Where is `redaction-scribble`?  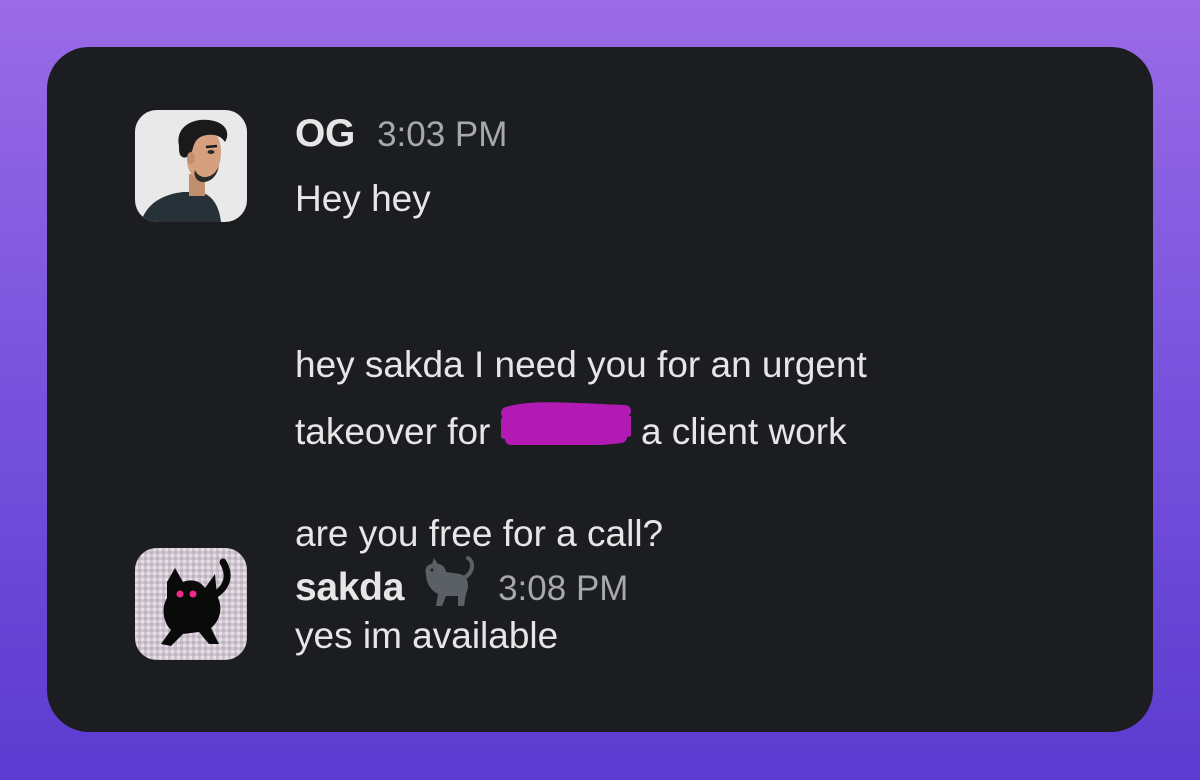
redaction-scribble is located at coordinates (565, 432).